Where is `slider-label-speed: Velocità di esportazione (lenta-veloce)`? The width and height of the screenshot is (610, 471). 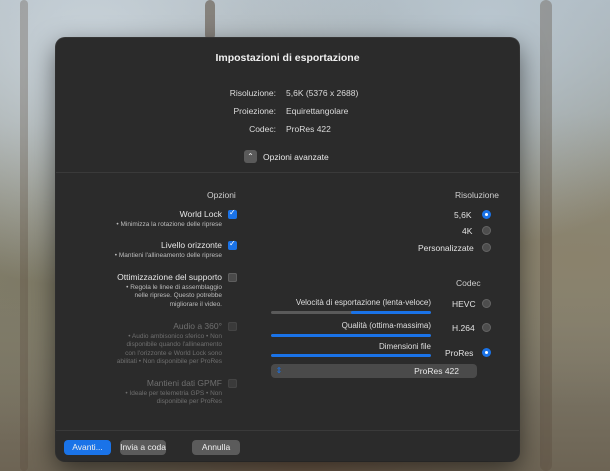 slider-label-speed: Velocità di esportazione (lenta-veloce) is located at coordinates (363, 302).